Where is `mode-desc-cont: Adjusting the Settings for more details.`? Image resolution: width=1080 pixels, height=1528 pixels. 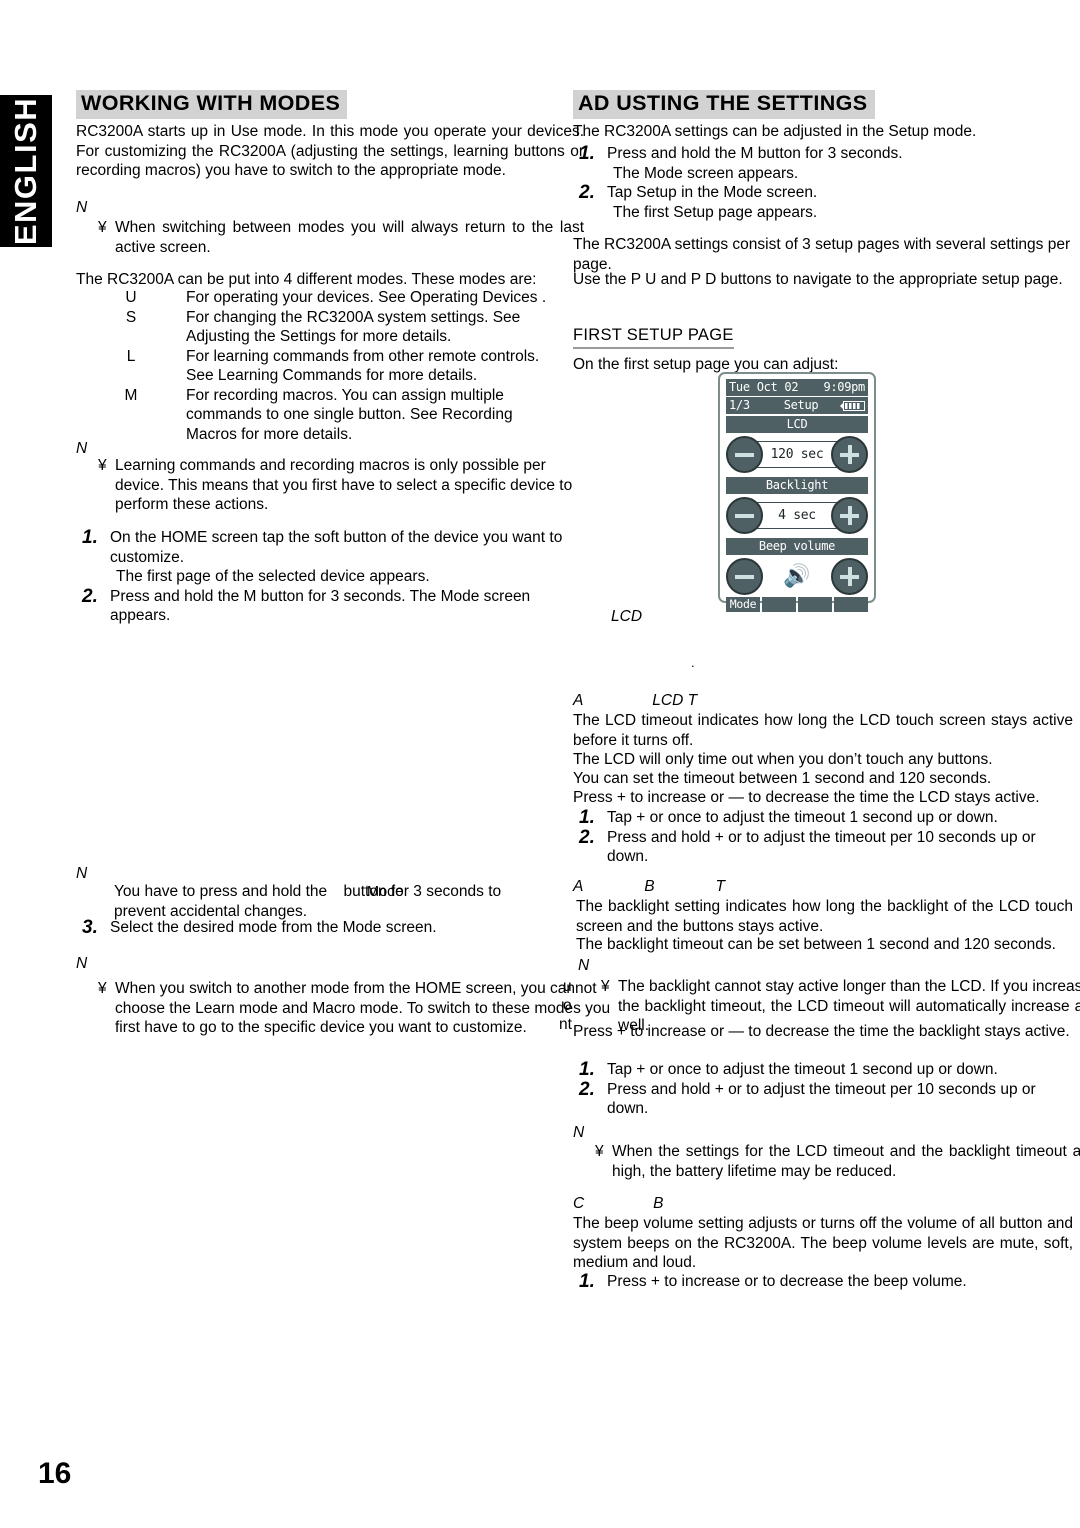 mode-desc-cont: Adjusting the Settings for more details. is located at coordinates (319, 336).